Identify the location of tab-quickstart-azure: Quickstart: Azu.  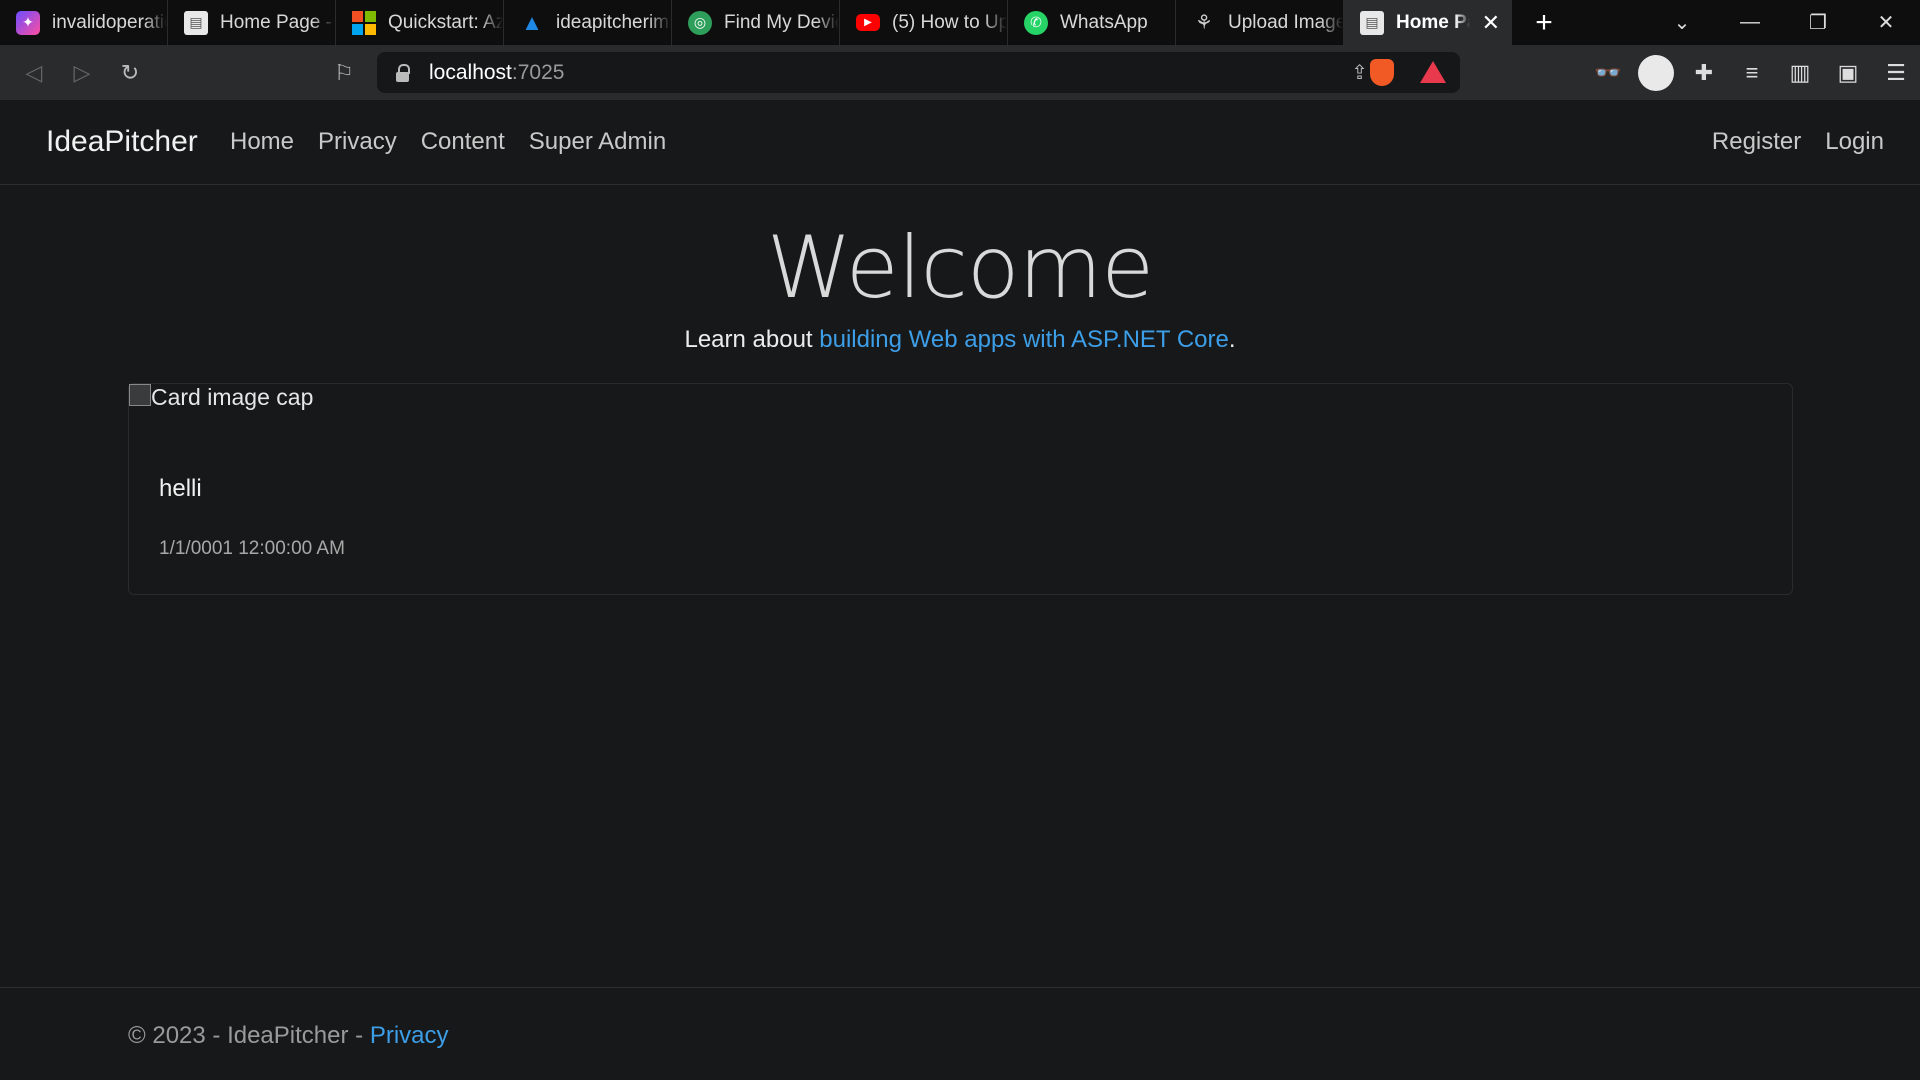
(420, 22).